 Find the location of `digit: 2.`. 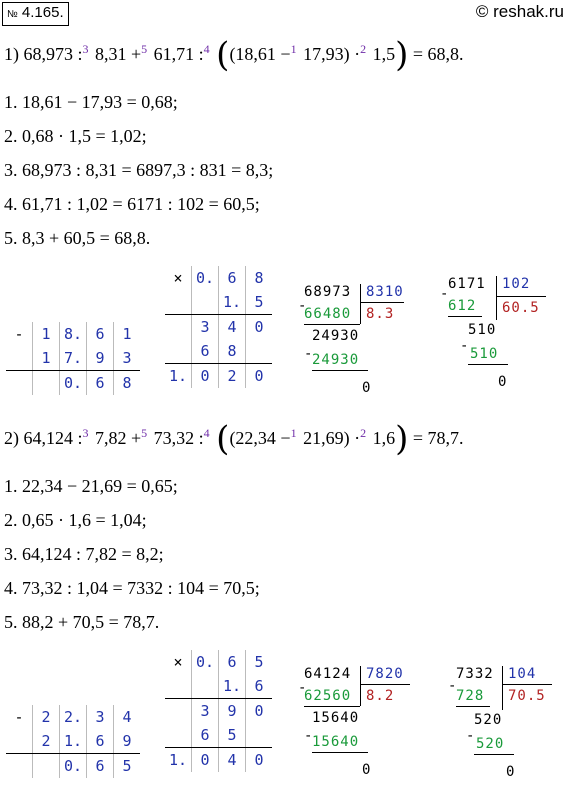

digit: 2. is located at coordinates (73, 717).